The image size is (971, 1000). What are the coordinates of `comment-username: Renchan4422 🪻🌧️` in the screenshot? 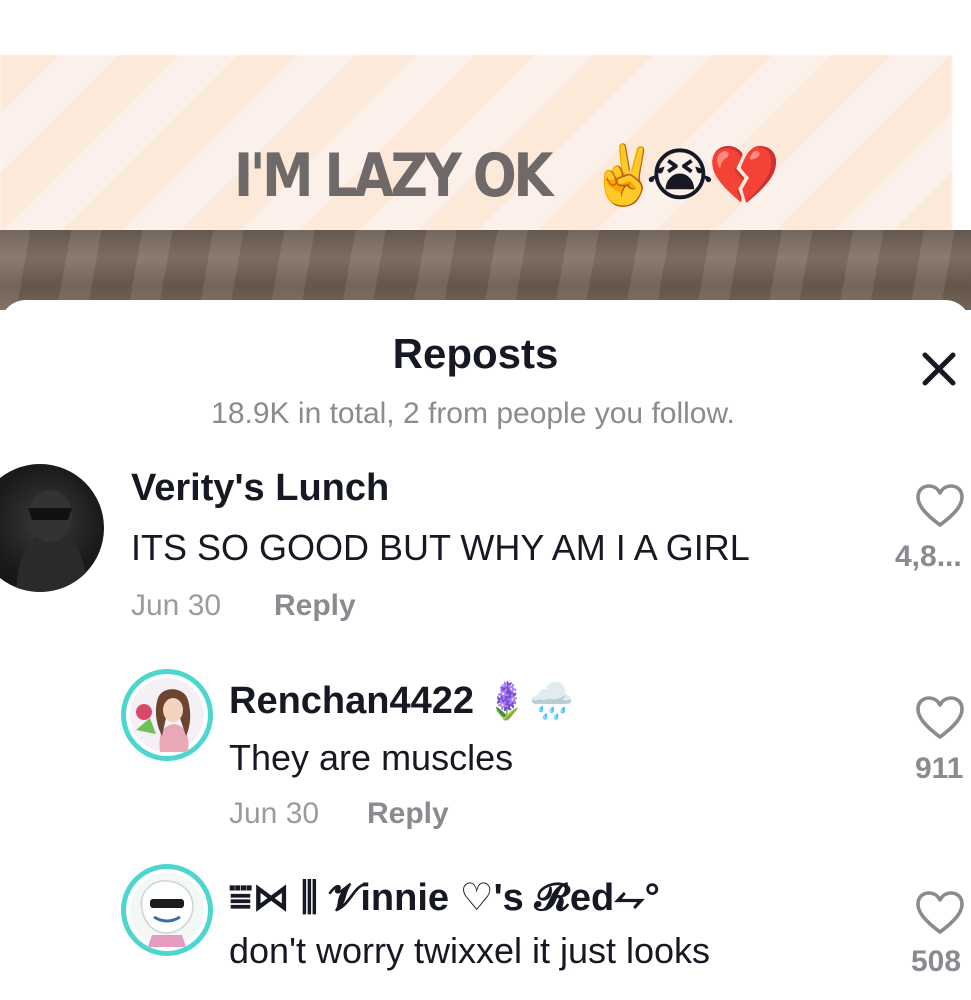 It's located at (401, 701).